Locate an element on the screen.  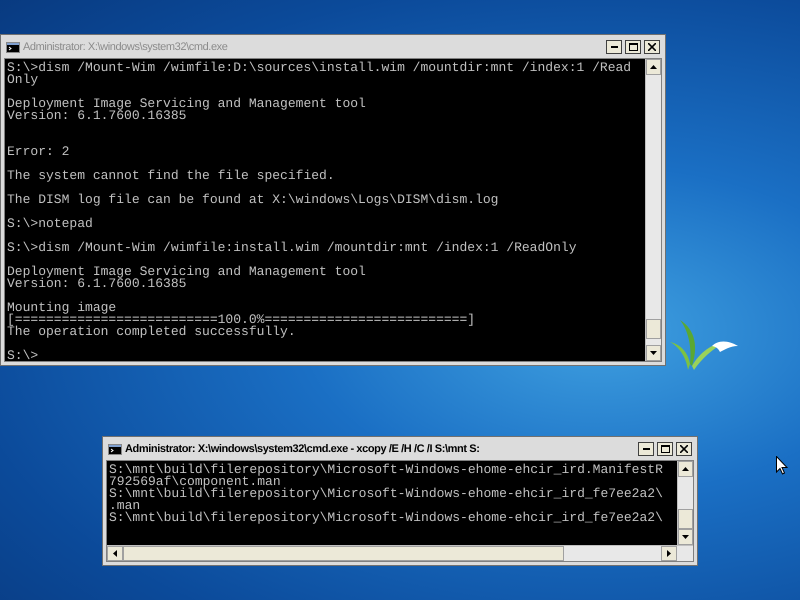
console-line: [==========================100.0%==========================] is located at coordinates (241, 320).